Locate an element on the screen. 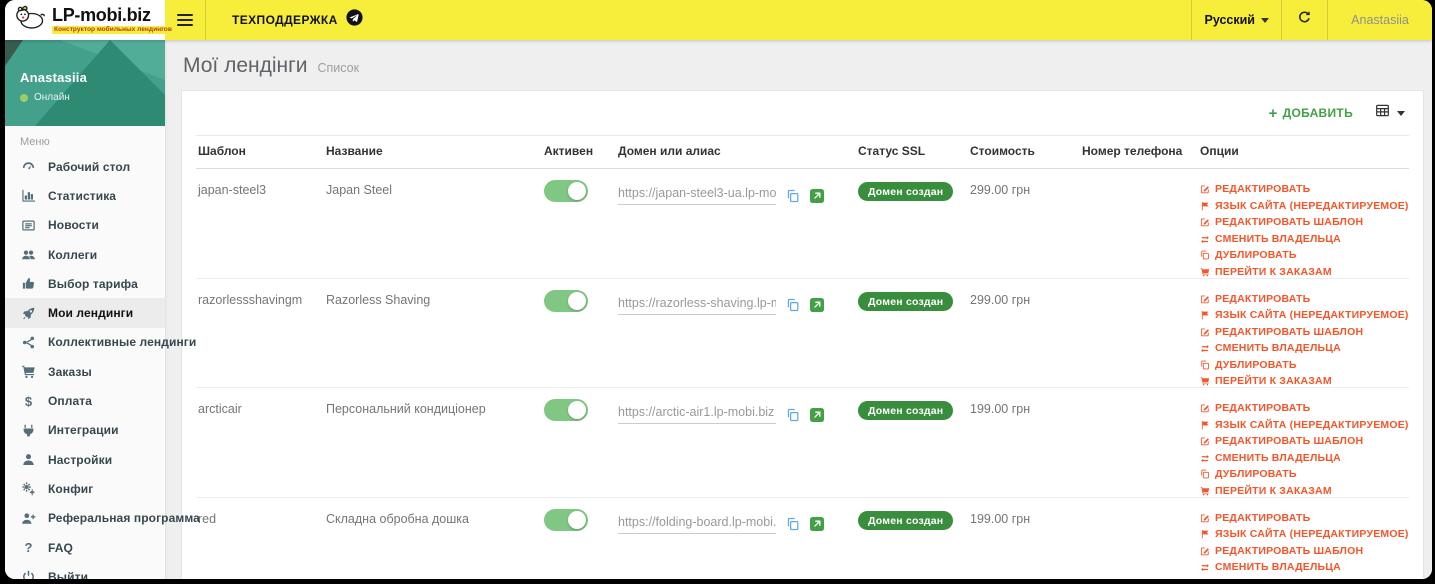 The image size is (1435, 584). view-mode-button is located at coordinates (1390, 113).